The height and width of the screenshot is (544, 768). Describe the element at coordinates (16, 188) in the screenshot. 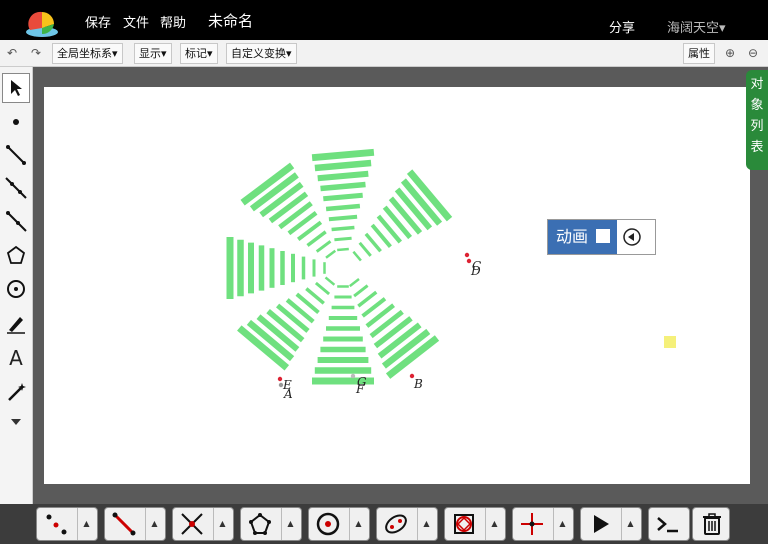

I see `line-tool` at that location.